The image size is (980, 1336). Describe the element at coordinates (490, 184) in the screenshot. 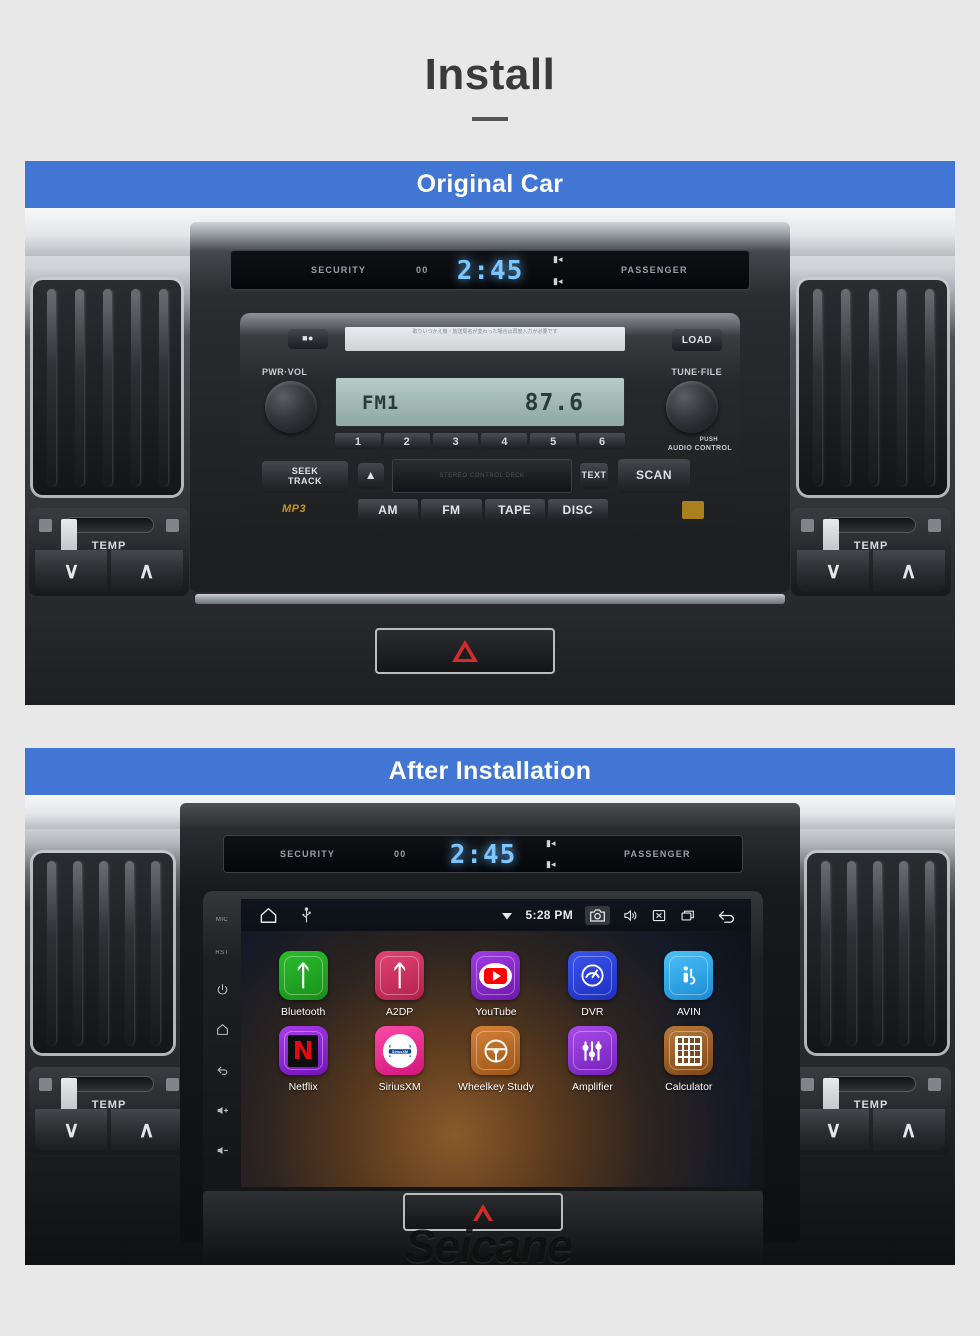

I see `section-banner-original-car: Original Car` at that location.